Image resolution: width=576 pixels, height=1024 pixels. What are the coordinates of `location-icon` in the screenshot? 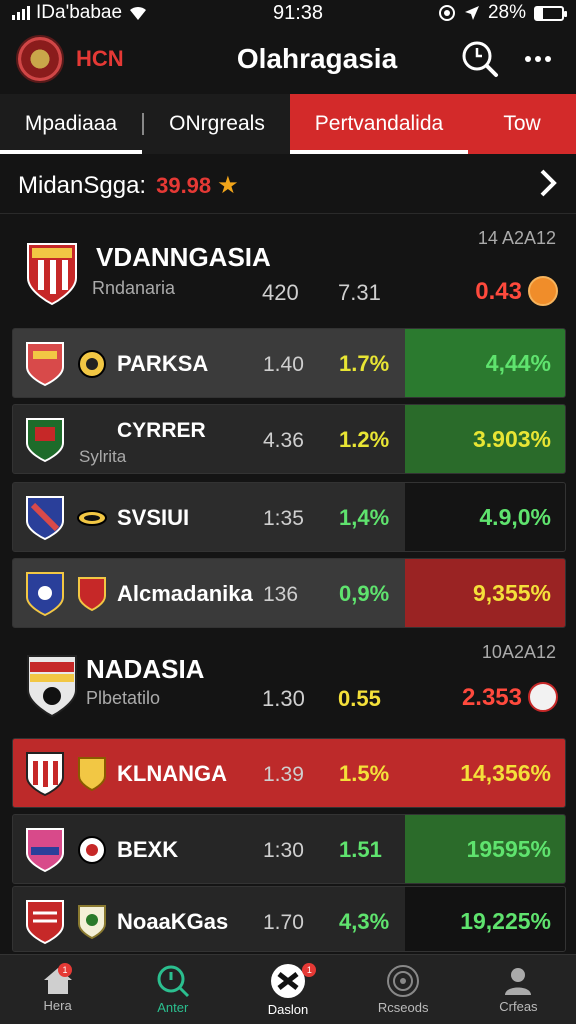 It's located at (471, 13).